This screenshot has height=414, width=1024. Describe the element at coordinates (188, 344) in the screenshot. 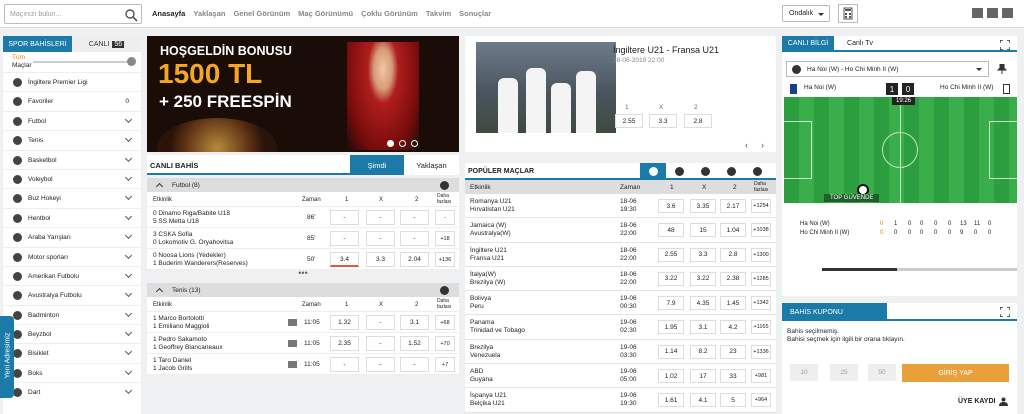

I see `team-names: 1 Pedro Sakamoto 1 Geoffrey Blancaneaux` at that location.